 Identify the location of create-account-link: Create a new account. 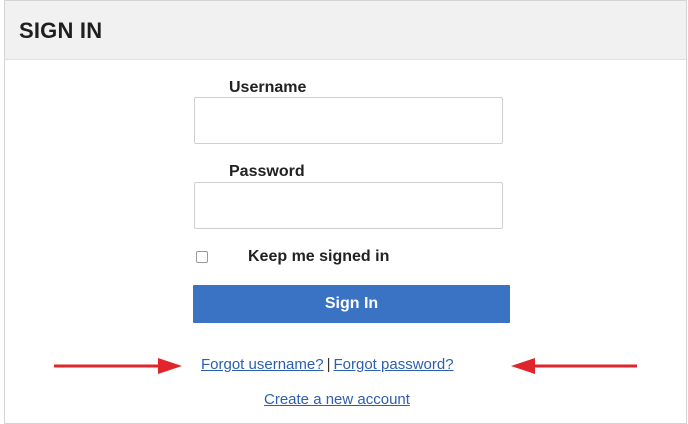
(337, 400).